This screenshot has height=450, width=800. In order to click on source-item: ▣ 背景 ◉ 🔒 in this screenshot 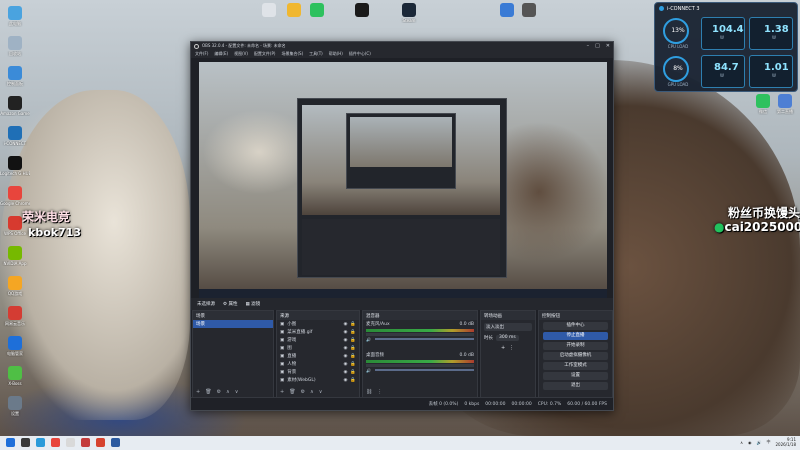, I will do `click(318, 372)`.